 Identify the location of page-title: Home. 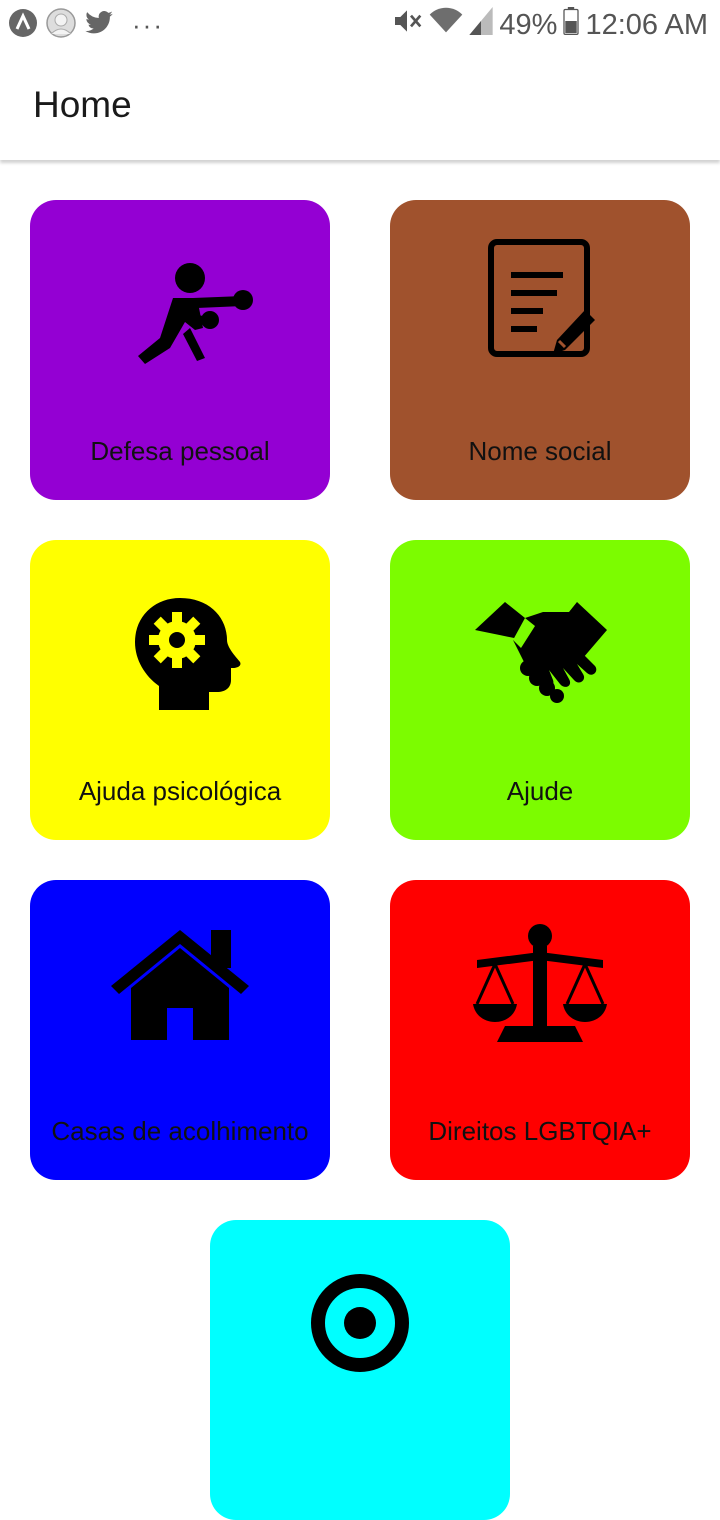
(82, 104).